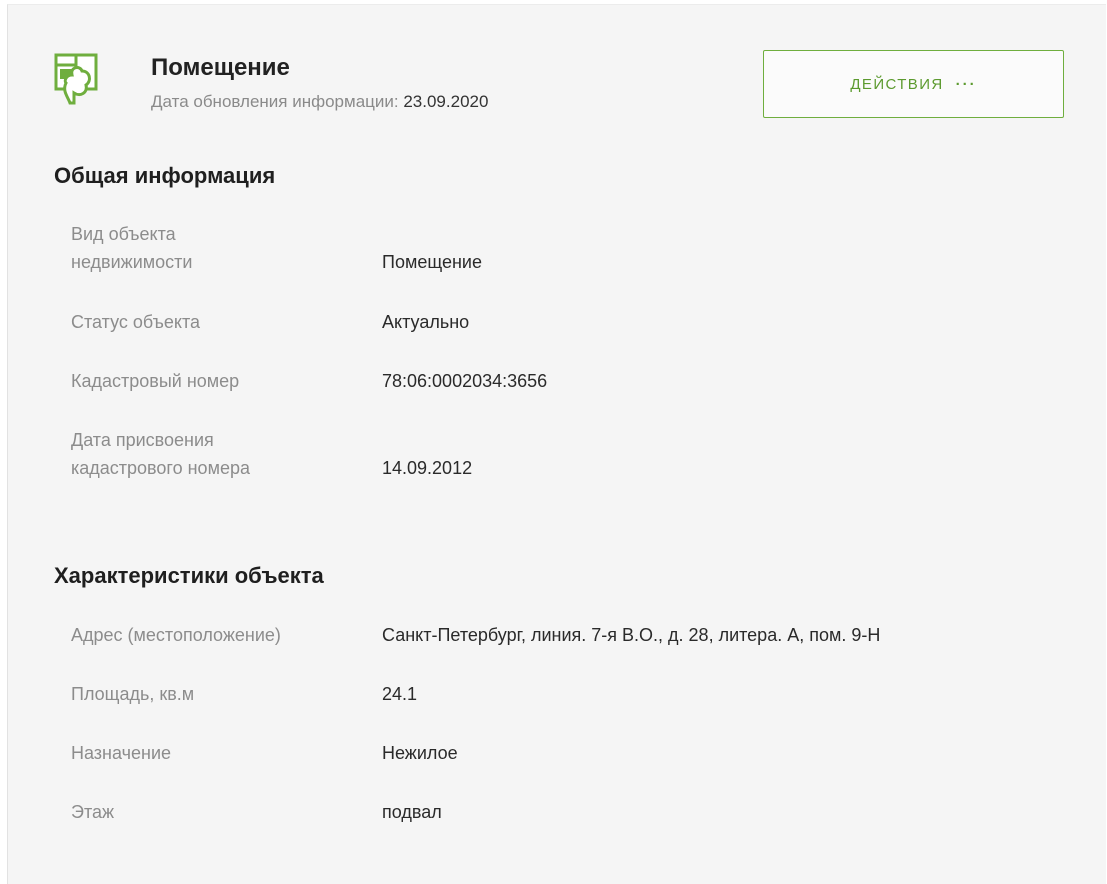 This screenshot has width=1107, height=884. What do you see at coordinates (275, 101) in the screenshot?
I see `update-date-label: Дата обновления информации:` at bounding box center [275, 101].